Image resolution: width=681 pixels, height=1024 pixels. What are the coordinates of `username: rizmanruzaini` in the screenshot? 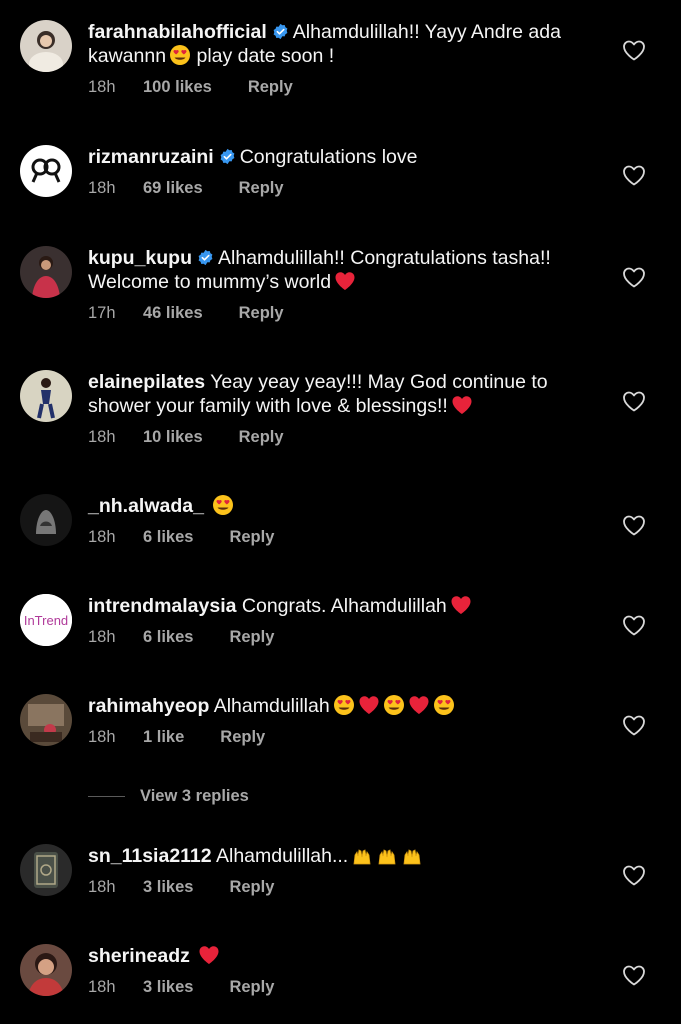 It's located at (151, 157).